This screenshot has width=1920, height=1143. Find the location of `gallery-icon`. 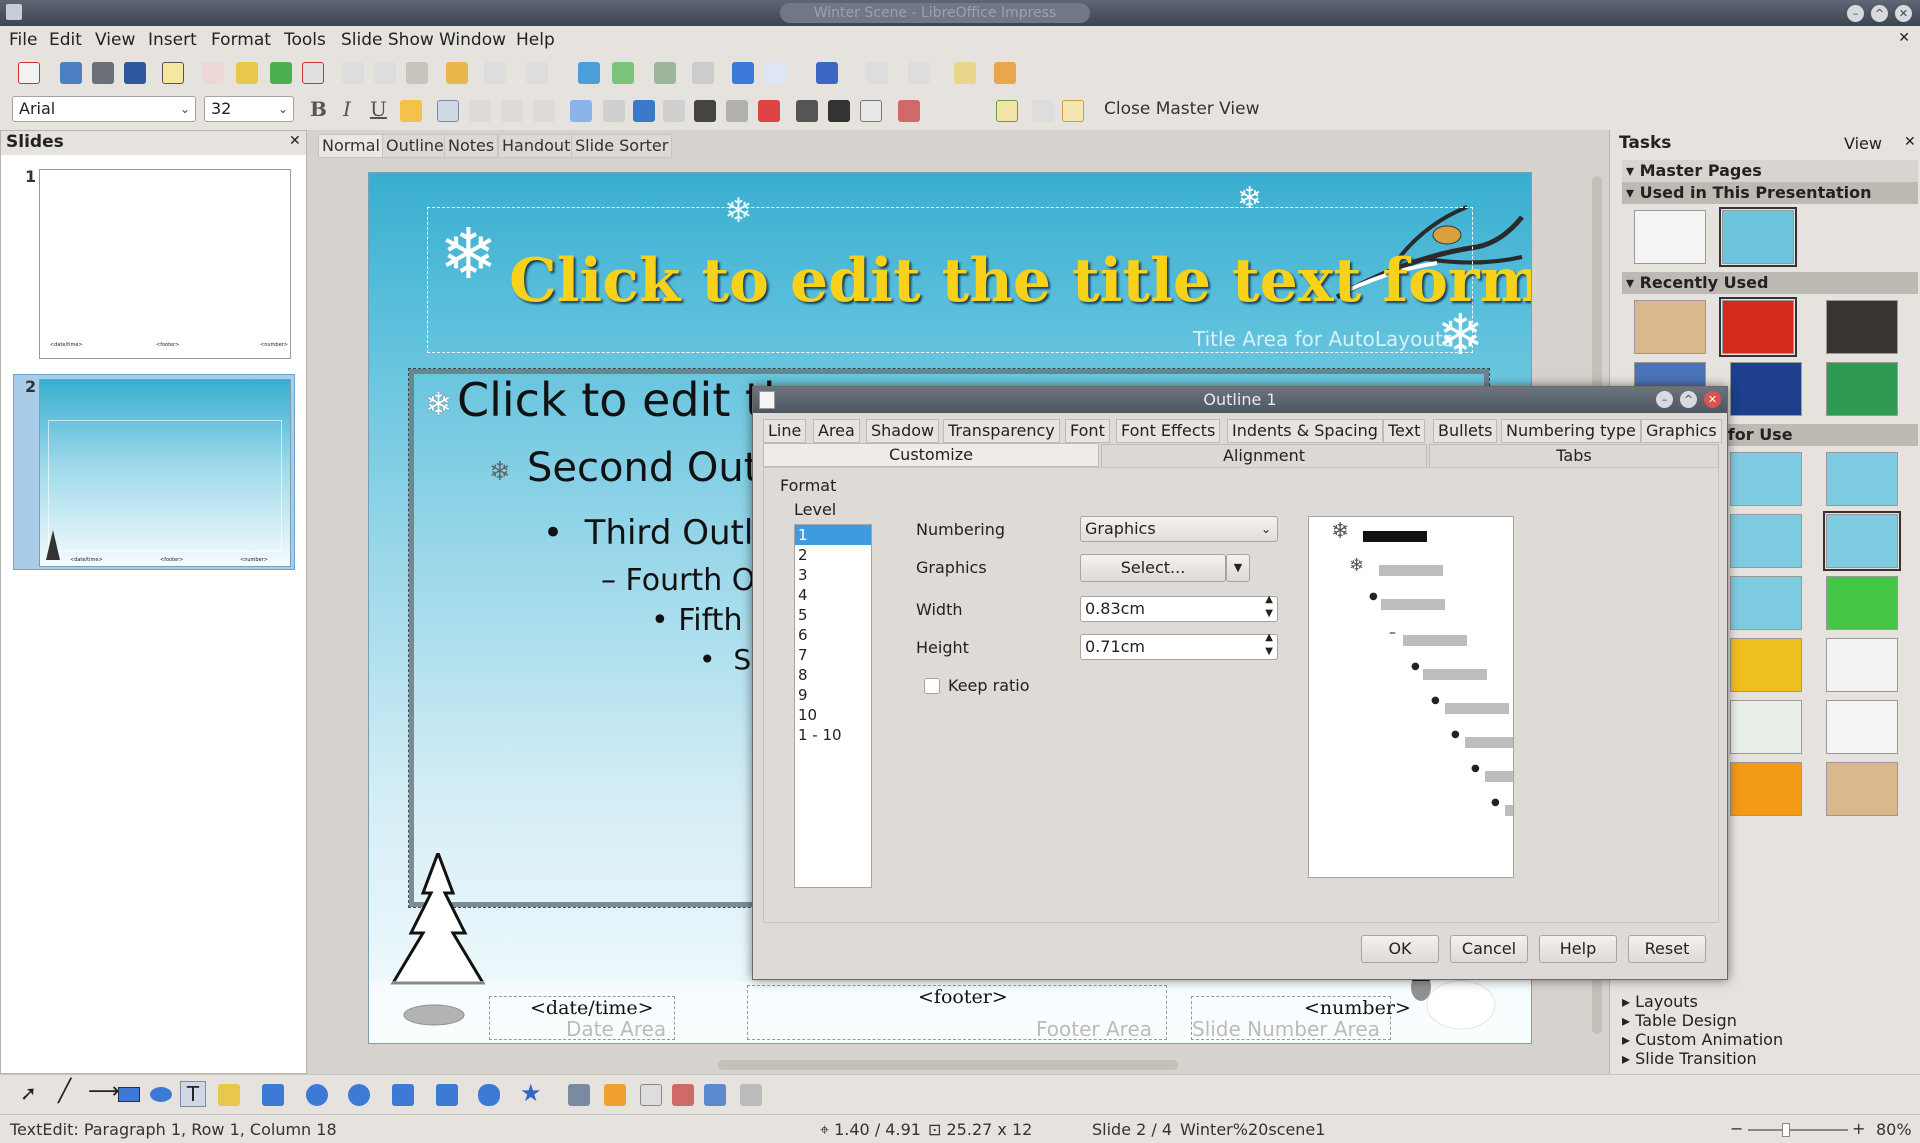

gallery-icon is located at coordinates (715, 1095).